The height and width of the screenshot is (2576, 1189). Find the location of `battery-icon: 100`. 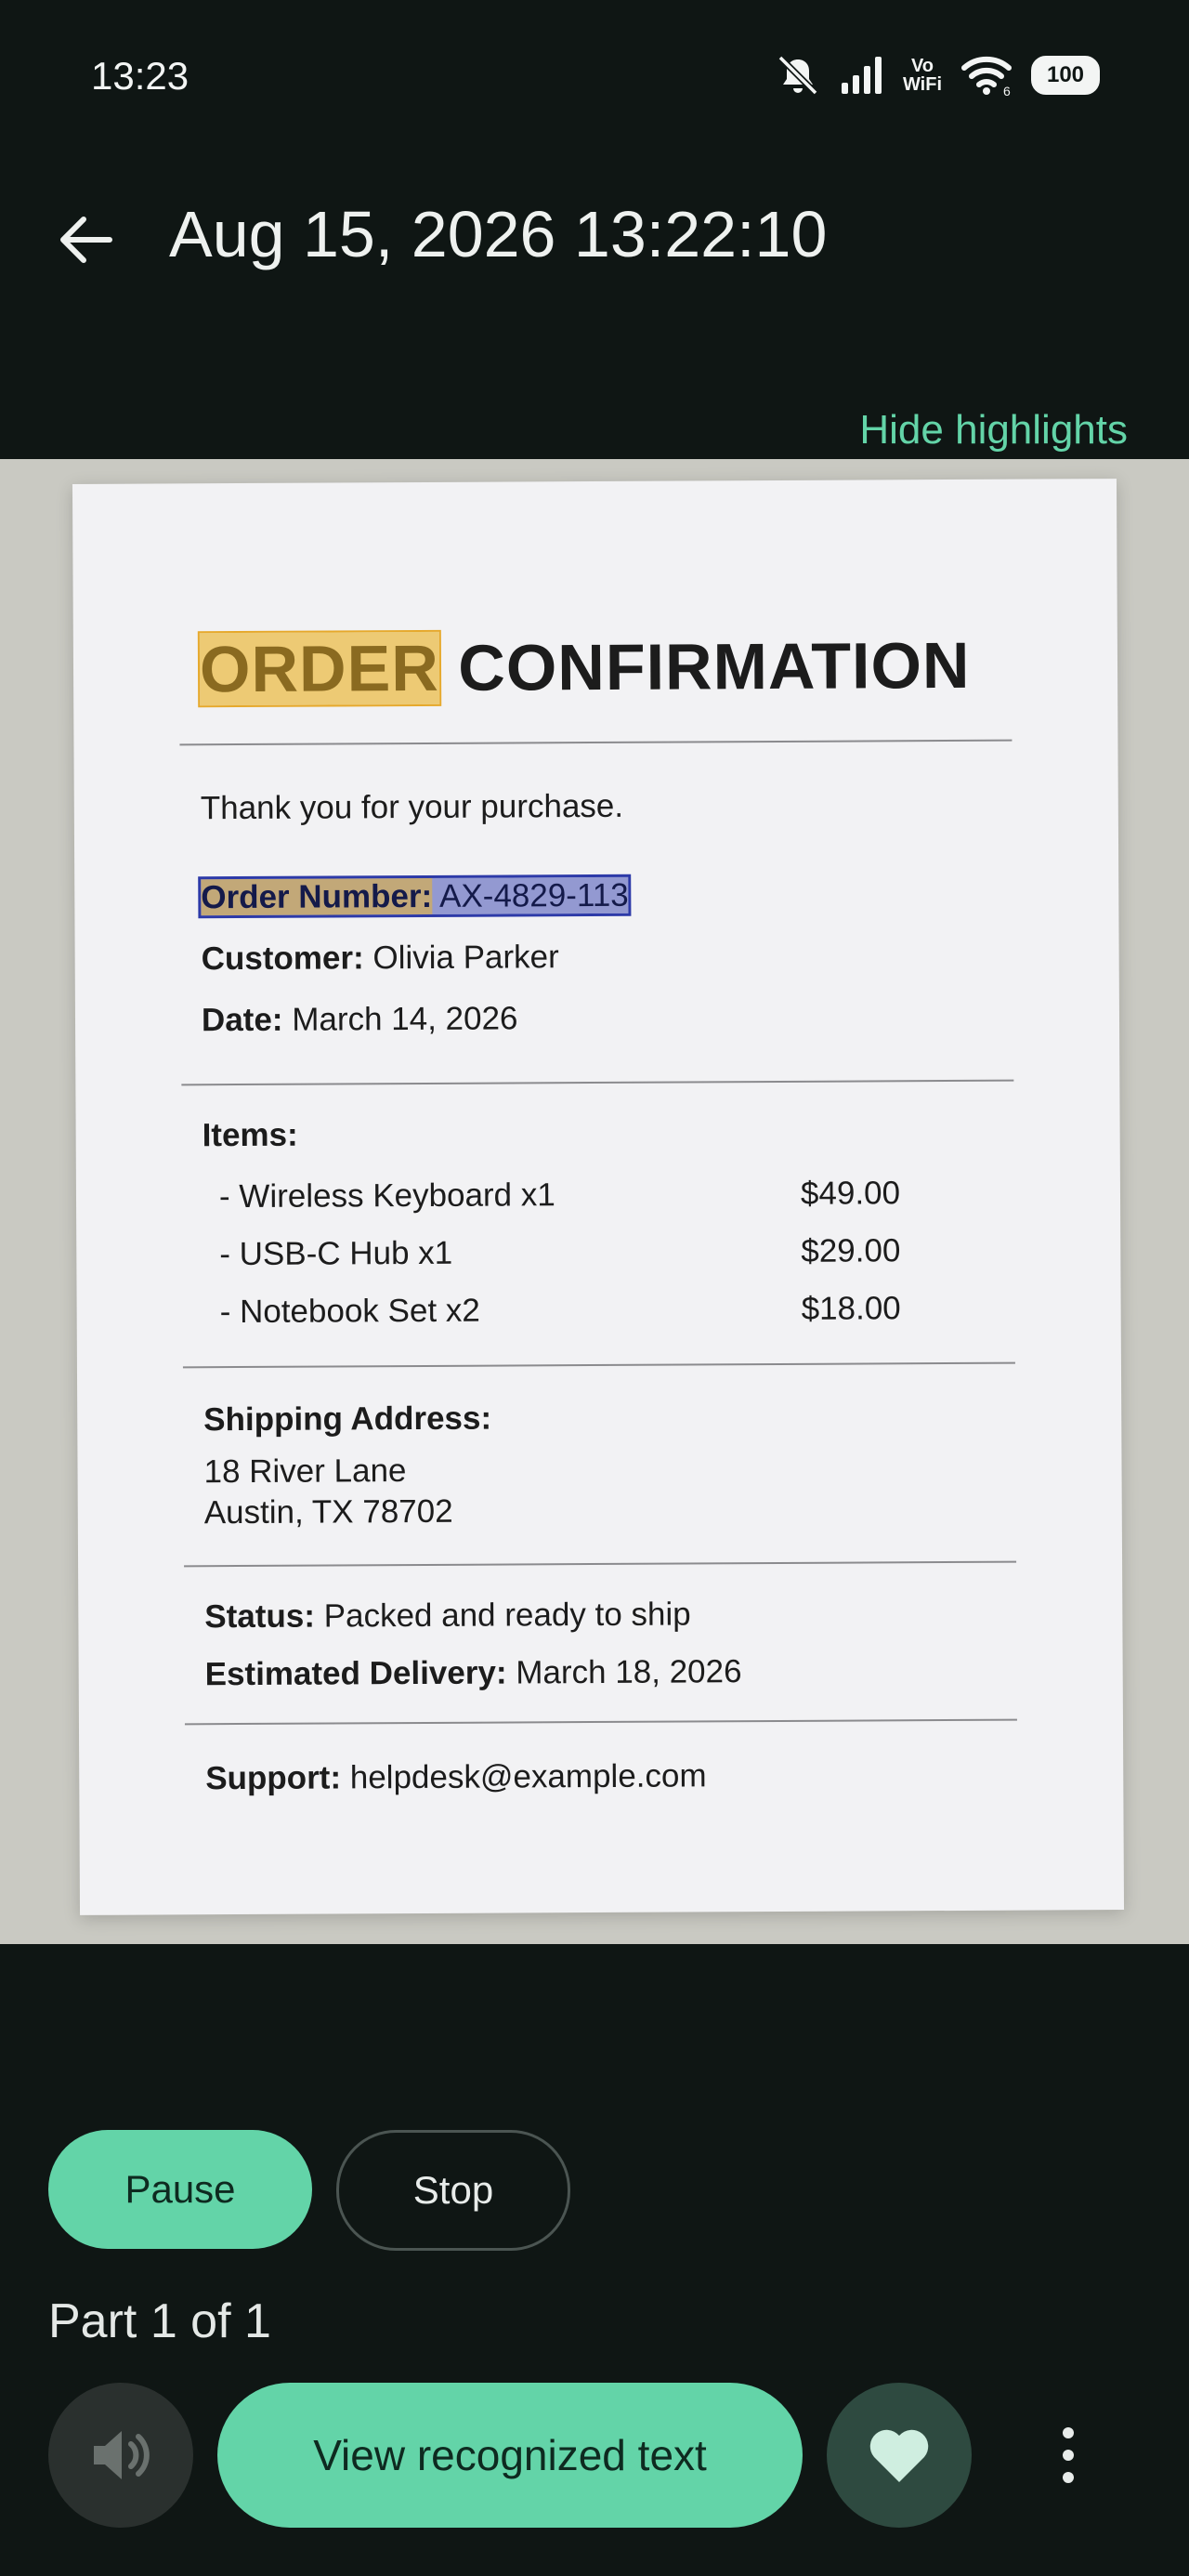

battery-icon: 100 is located at coordinates (1065, 75).